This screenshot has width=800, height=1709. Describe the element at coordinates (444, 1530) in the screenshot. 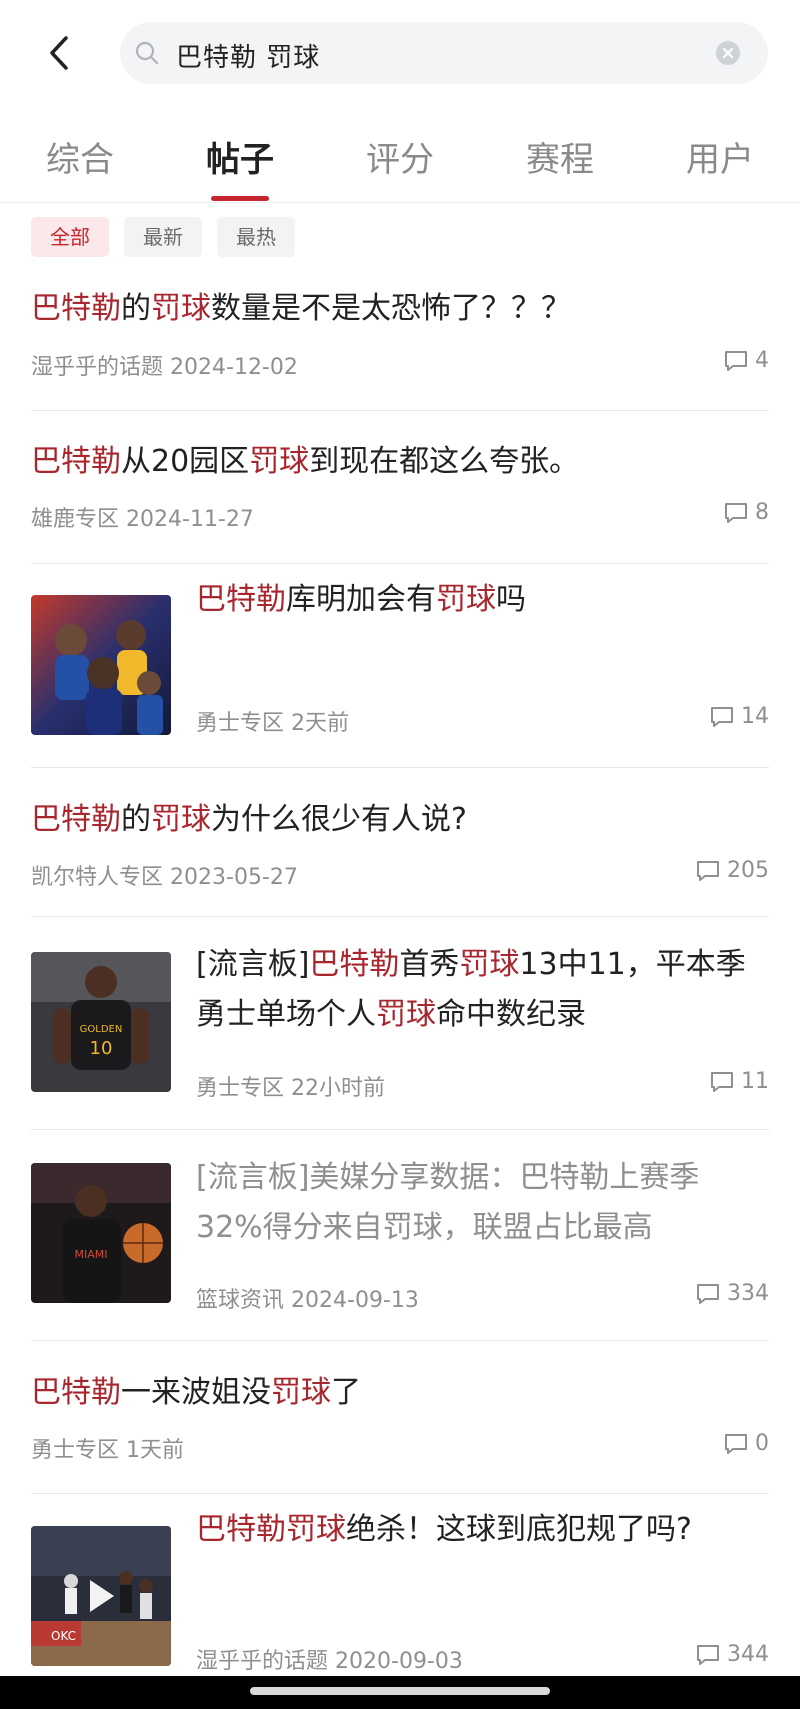

I see `post-title: 巴特勒罚球绝杀！这球到底犯规了吗?` at that location.